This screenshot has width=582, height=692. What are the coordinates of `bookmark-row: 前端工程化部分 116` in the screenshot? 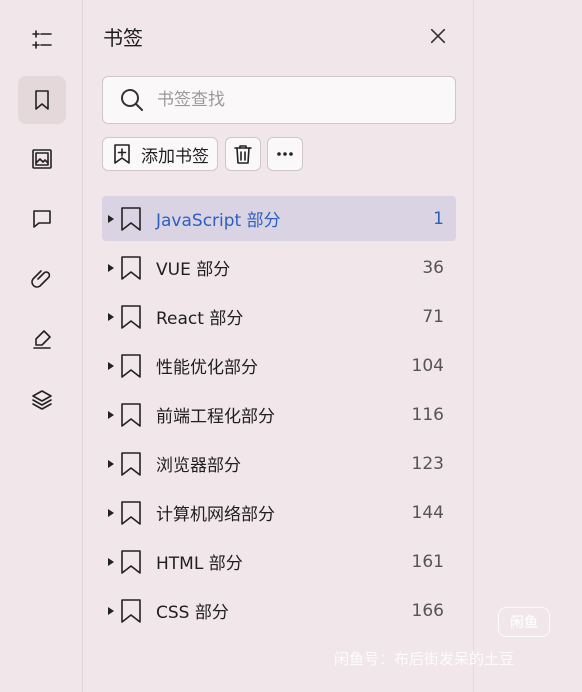 It's located at (279, 414).